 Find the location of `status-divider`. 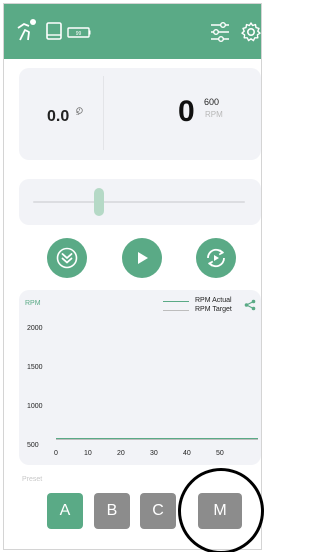

status-divider is located at coordinates (103, 113).